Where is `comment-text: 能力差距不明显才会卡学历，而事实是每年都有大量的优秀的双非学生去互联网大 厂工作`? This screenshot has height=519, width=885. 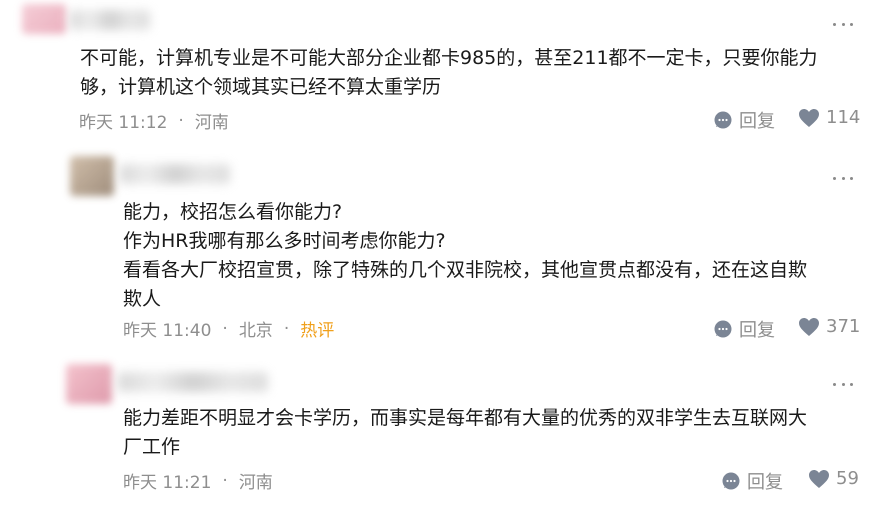 comment-text: 能力差距不明显才会卡学历，而事实是每年都有大量的优秀的双非学生去互联网大 厂工作 is located at coordinates (465, 432).